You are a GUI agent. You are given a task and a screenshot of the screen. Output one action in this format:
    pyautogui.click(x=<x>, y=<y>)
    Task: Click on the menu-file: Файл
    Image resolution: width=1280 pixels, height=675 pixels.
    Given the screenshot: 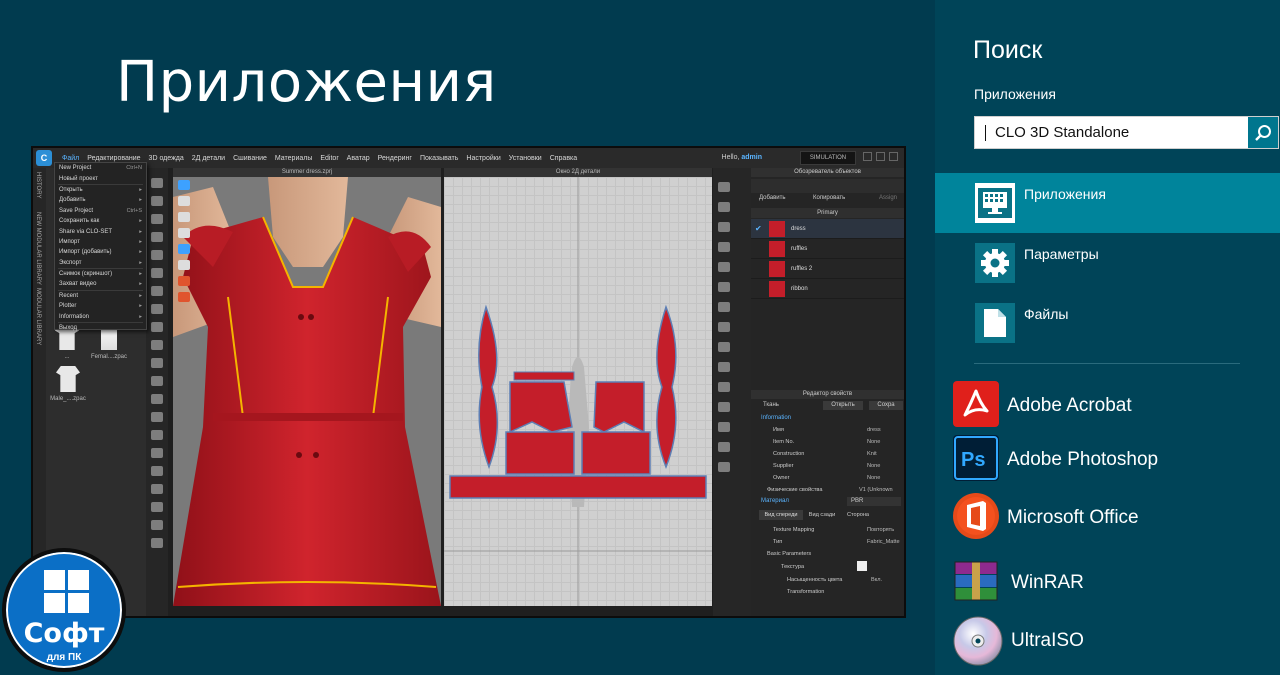 What is the action you would take?
    pyautogui.click(x=70, y=158)
    